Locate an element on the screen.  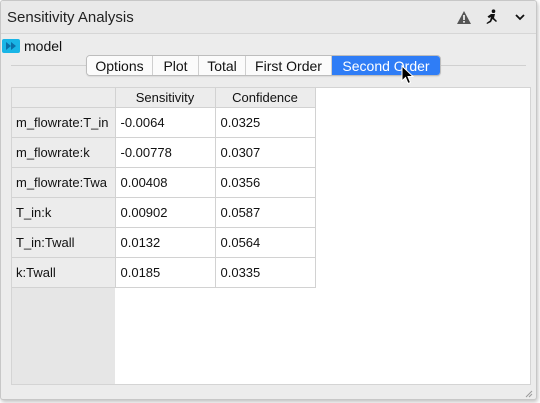
warning-icon is located at coordinates (464, 17).